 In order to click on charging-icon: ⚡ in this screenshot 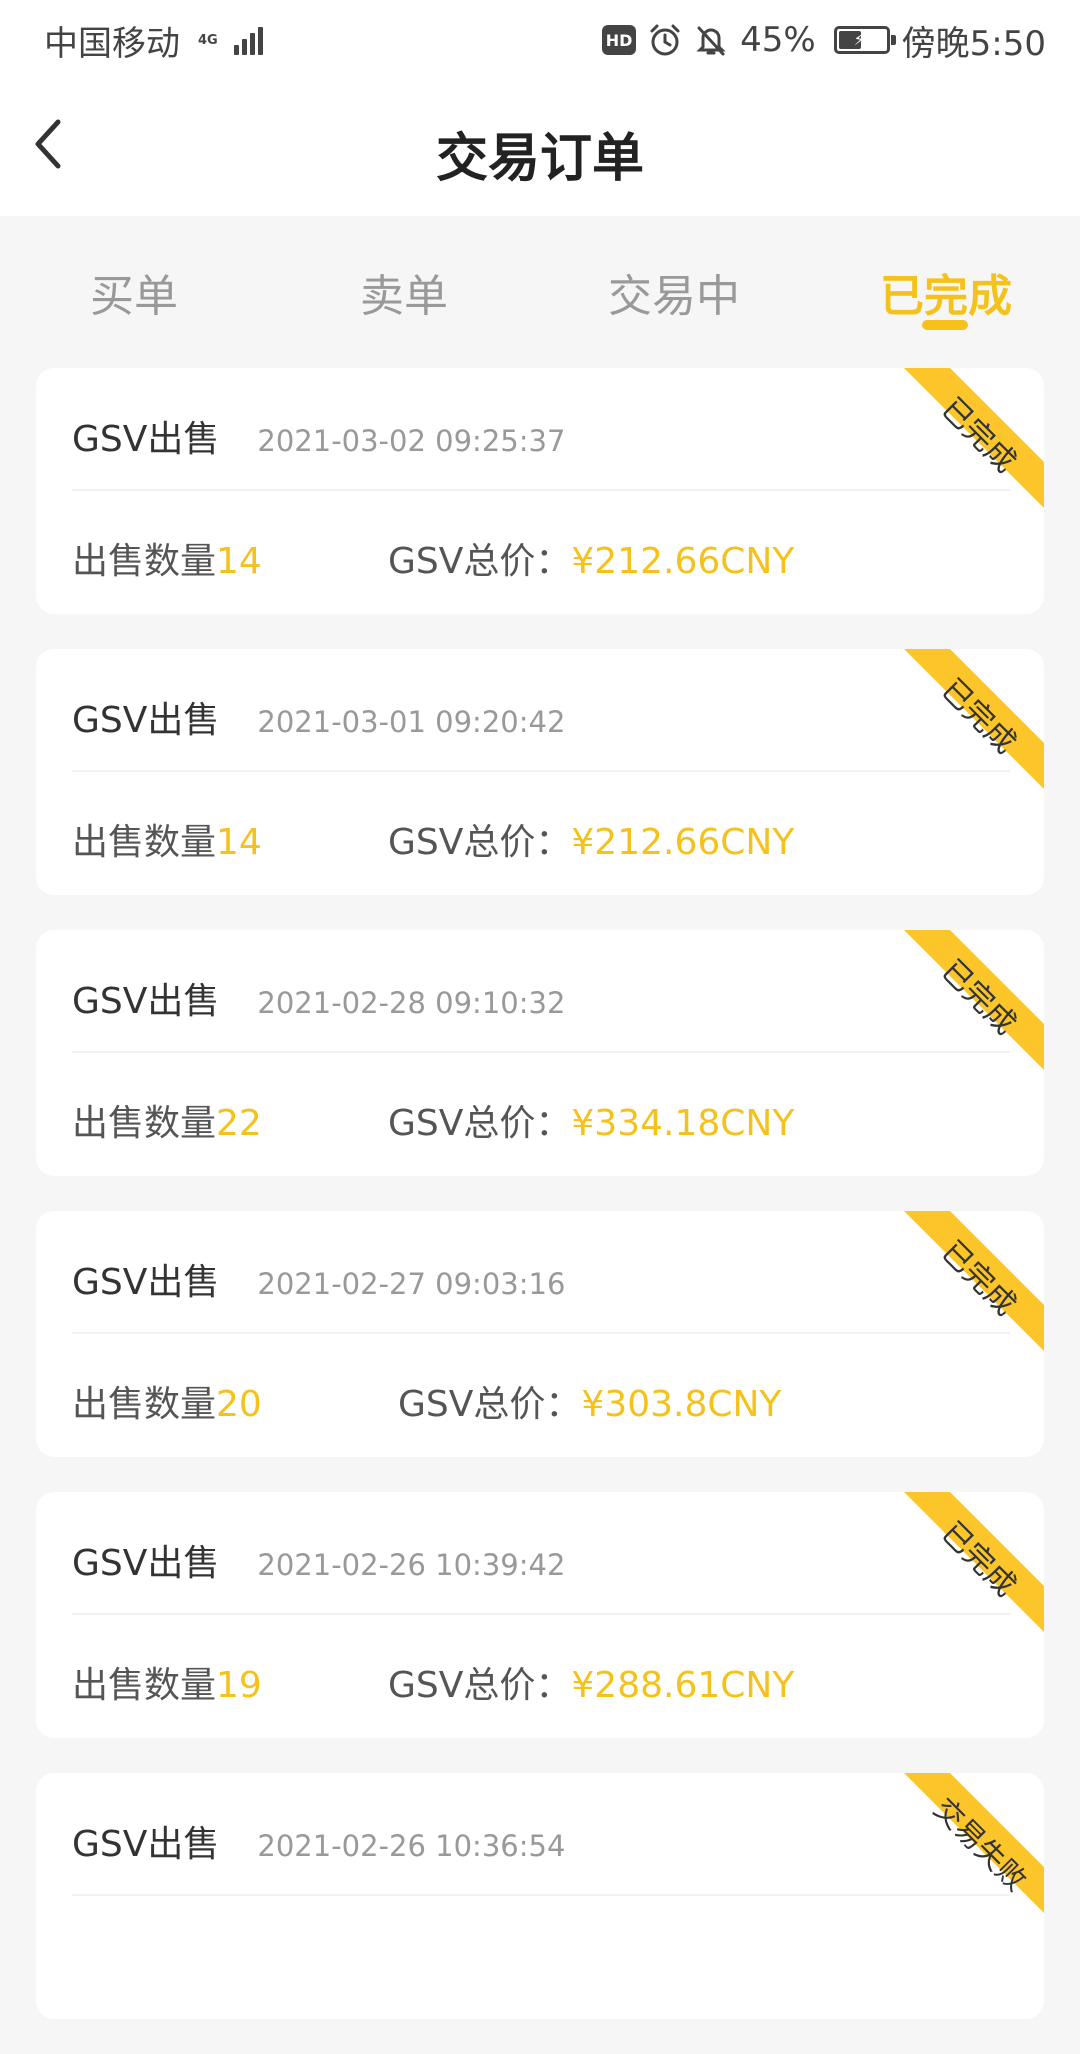, I will do `click(859, 39)`.